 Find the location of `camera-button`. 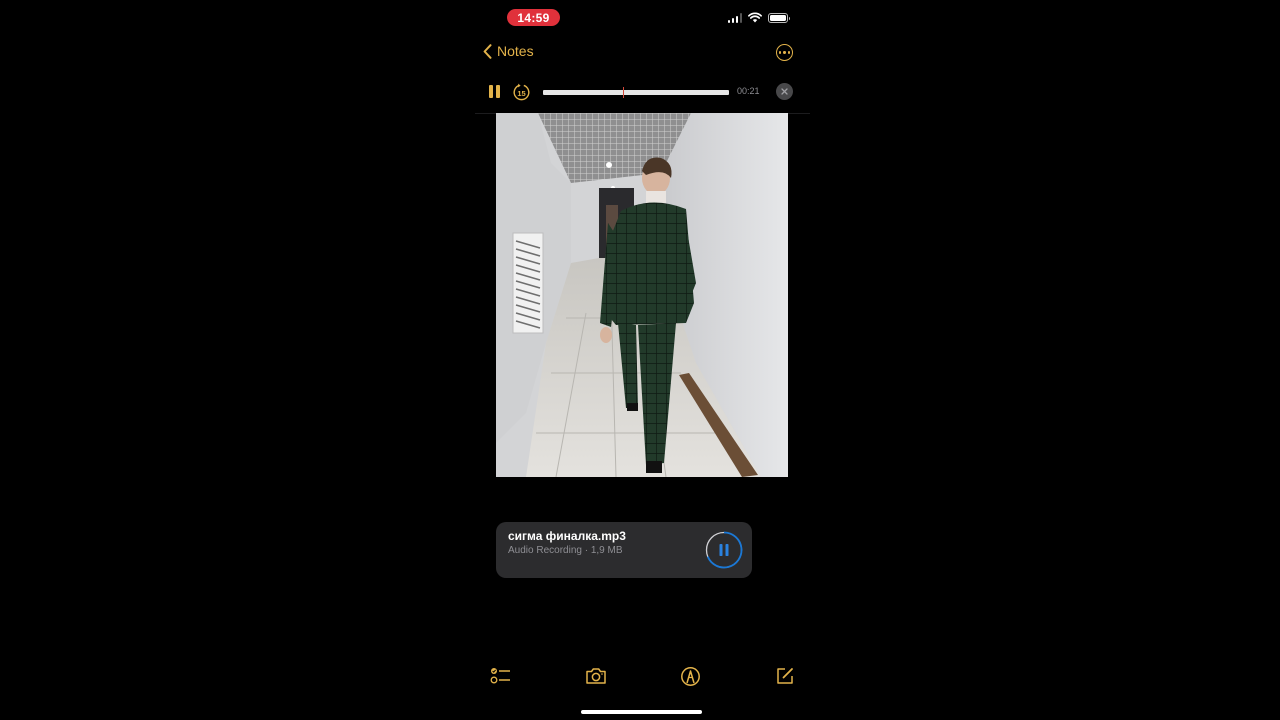

camera-button is located at coordinates (596, 676).